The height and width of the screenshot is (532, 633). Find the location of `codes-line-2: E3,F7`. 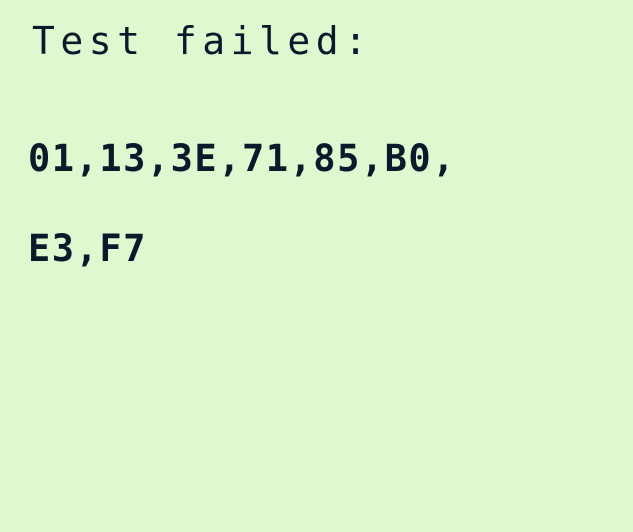

codes-line-2: E3,F7 is located at coordinates (87, 248).